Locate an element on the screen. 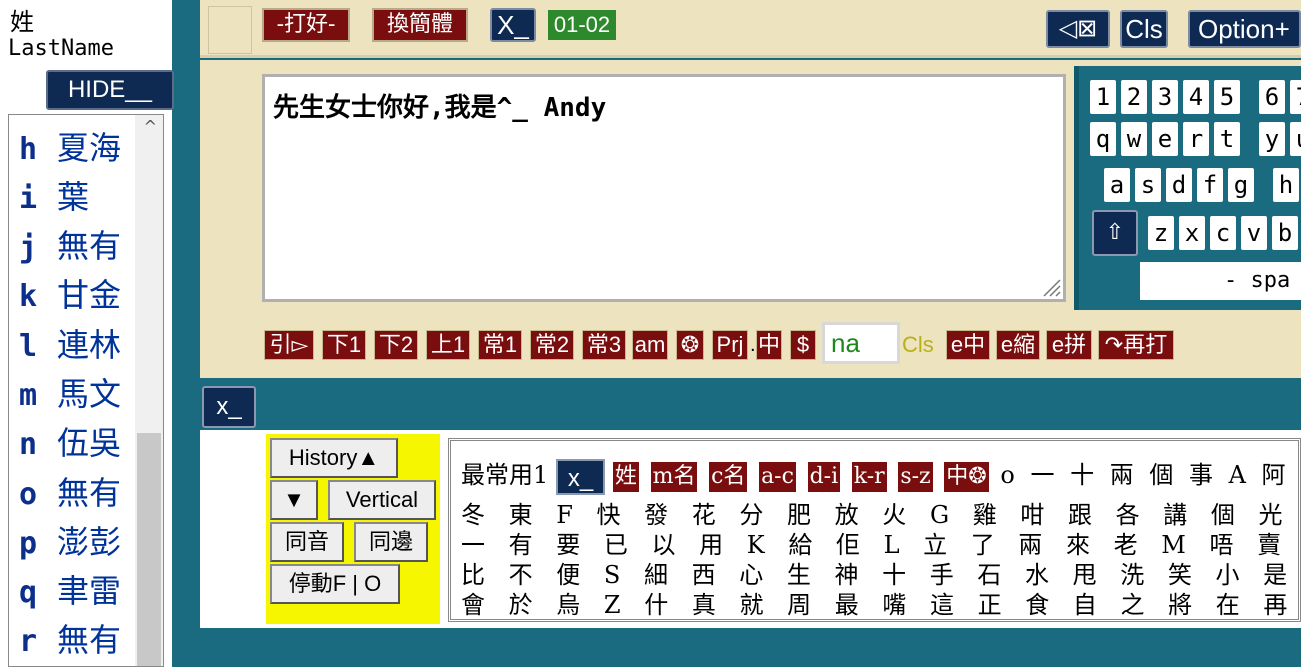 This screenshot has height=667, width=1301. cls-button: Cls is located at coordinates (1144, 29).